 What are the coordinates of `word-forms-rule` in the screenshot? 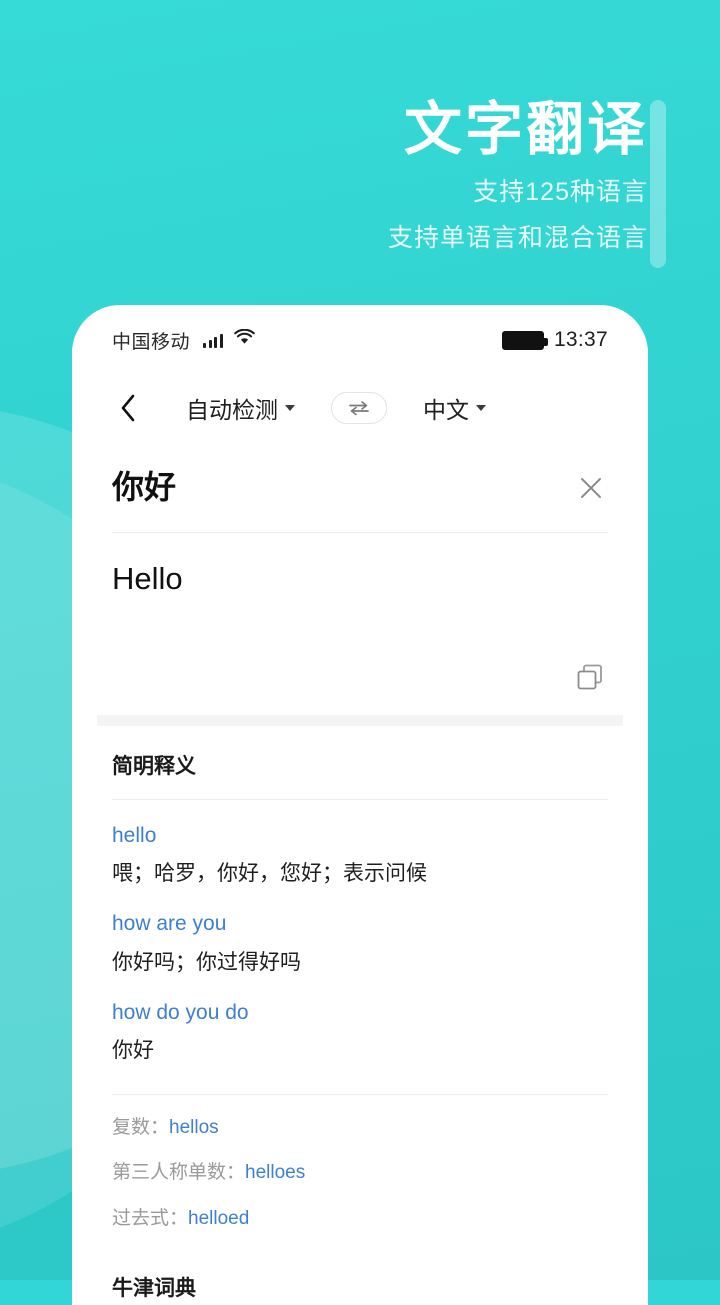 It's located at (360, 1094).